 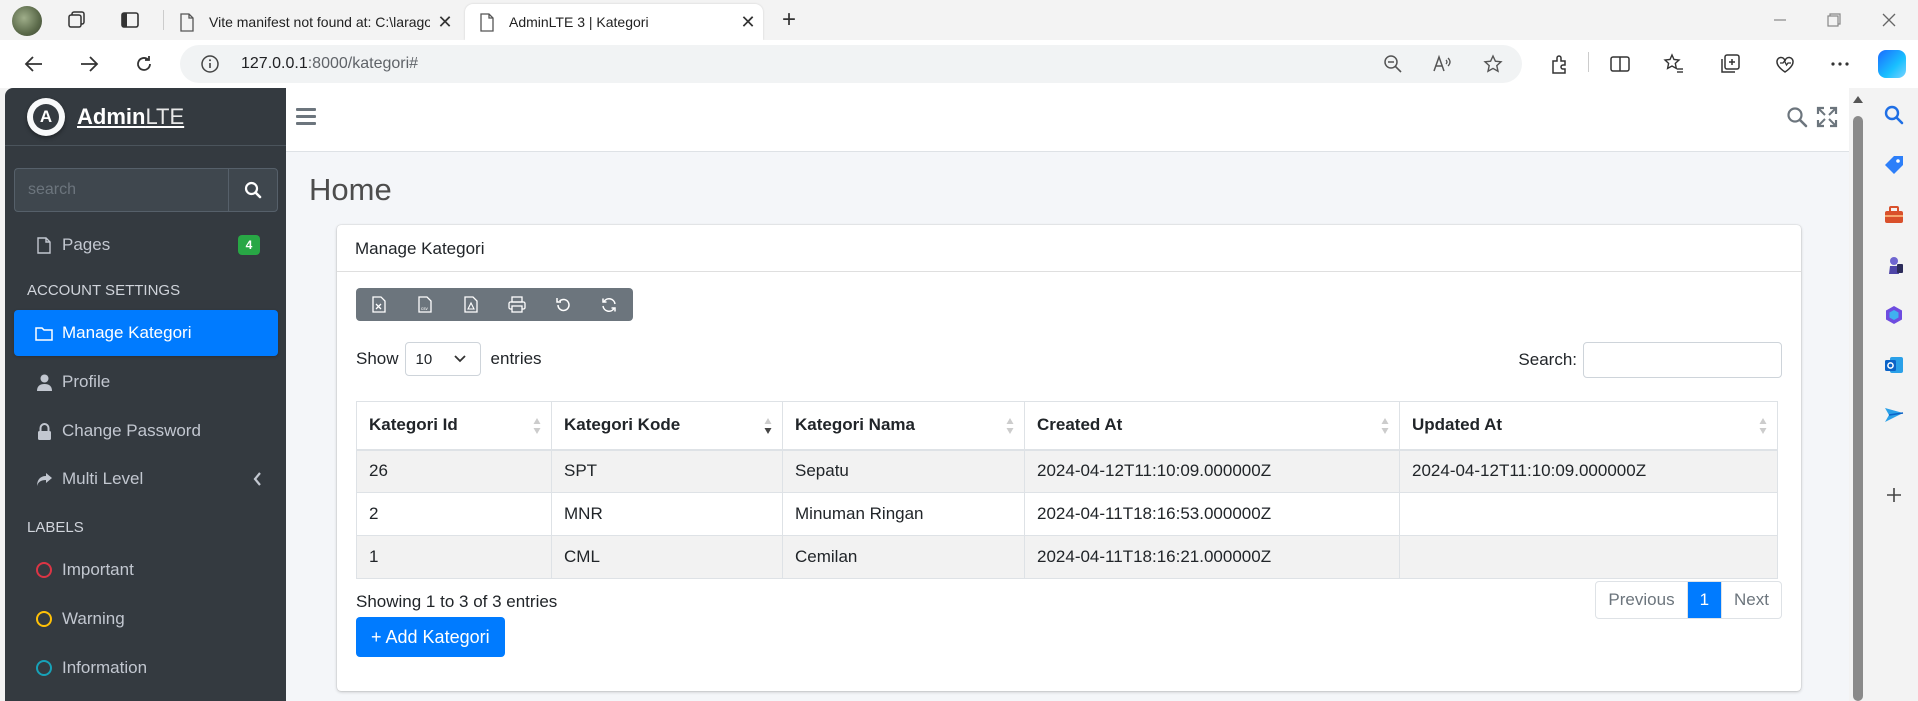 What do you see at coordinates (1894, 315) in the screenshot?
I see `microsoft-365-icon` at bounding box center [1894, 315].